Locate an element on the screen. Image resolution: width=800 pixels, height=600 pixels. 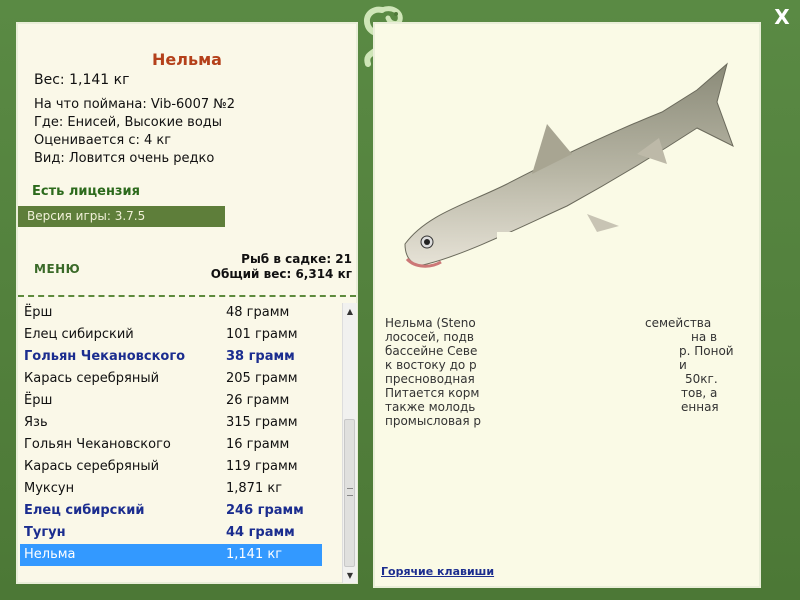
desc-text: и is located at coordinates (683, 365).